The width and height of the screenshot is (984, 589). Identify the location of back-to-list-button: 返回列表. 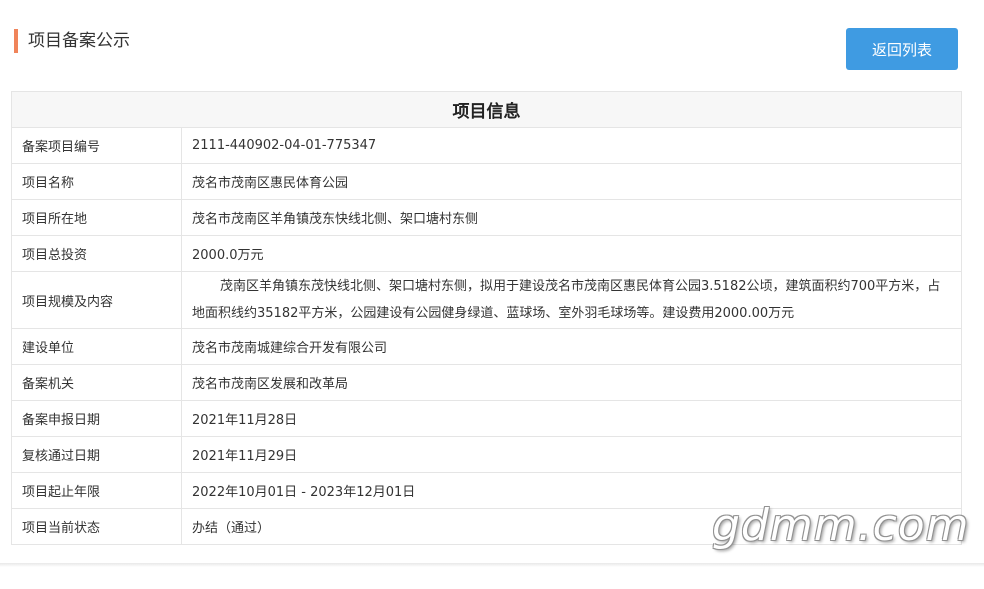
(902, 49).